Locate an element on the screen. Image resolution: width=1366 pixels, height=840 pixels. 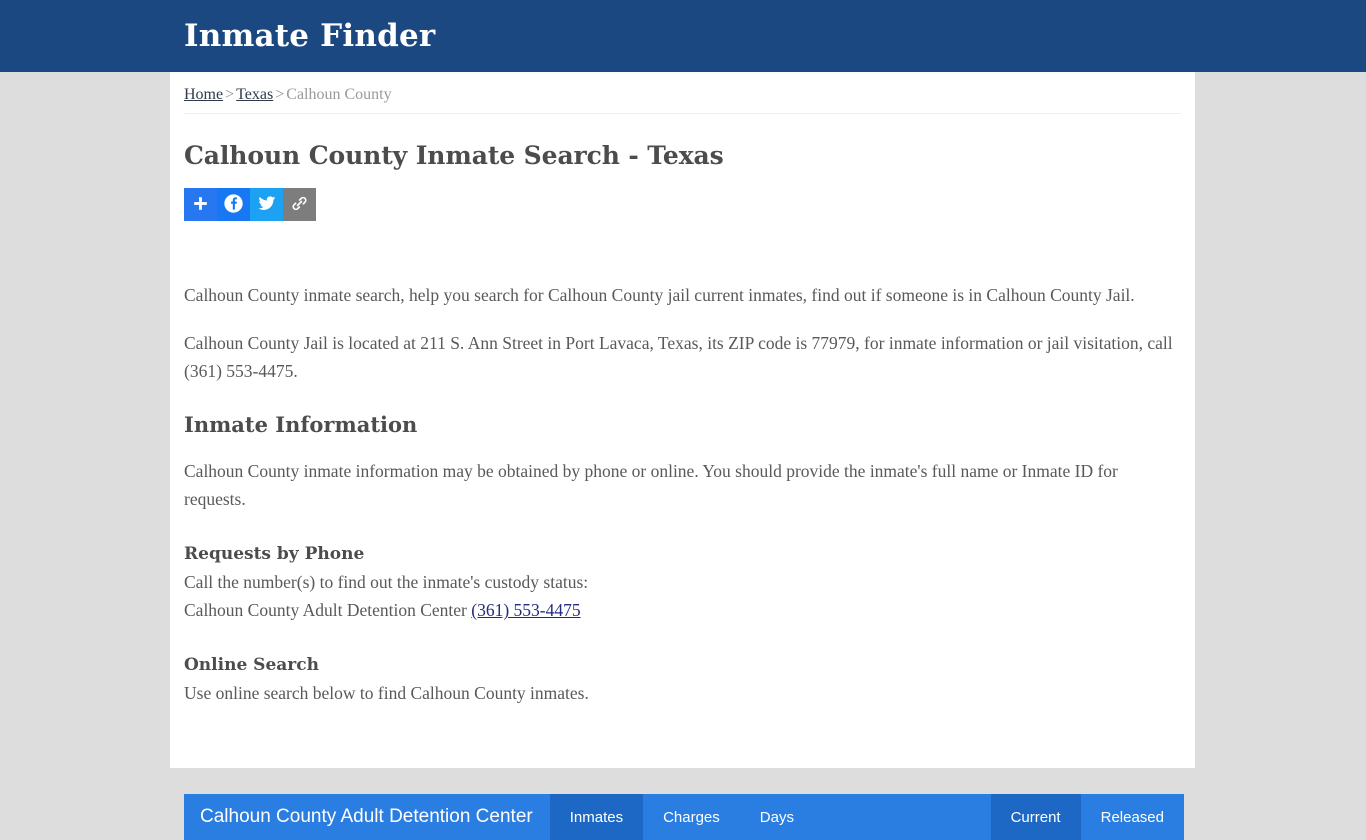
share-twitter-button is located at coordinates (266, 205).